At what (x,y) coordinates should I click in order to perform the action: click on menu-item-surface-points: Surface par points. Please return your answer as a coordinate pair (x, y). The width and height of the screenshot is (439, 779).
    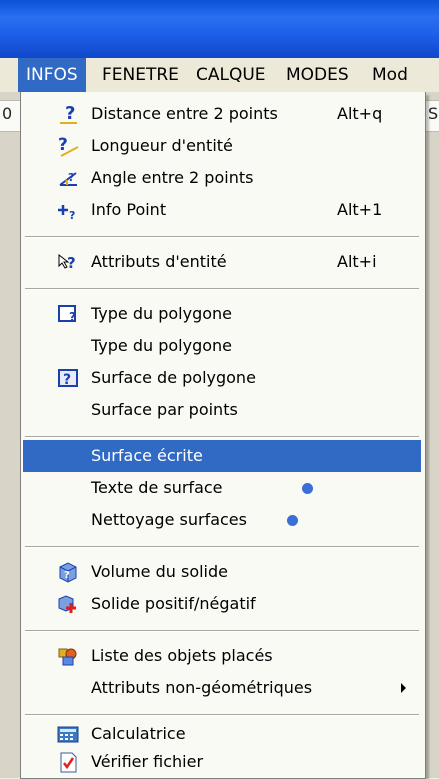
    Looking at the image, I should click on (222, 410).